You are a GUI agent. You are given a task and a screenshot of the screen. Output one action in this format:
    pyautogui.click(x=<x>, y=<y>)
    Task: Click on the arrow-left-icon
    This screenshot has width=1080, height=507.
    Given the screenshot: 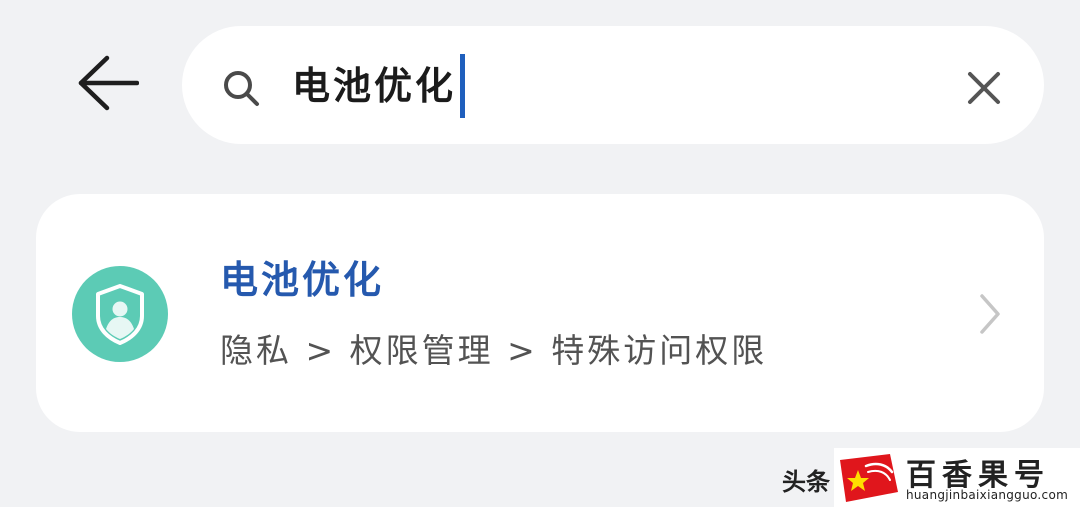 What is the action you would take?
    pyautogui.click(x=108, y=83)
    